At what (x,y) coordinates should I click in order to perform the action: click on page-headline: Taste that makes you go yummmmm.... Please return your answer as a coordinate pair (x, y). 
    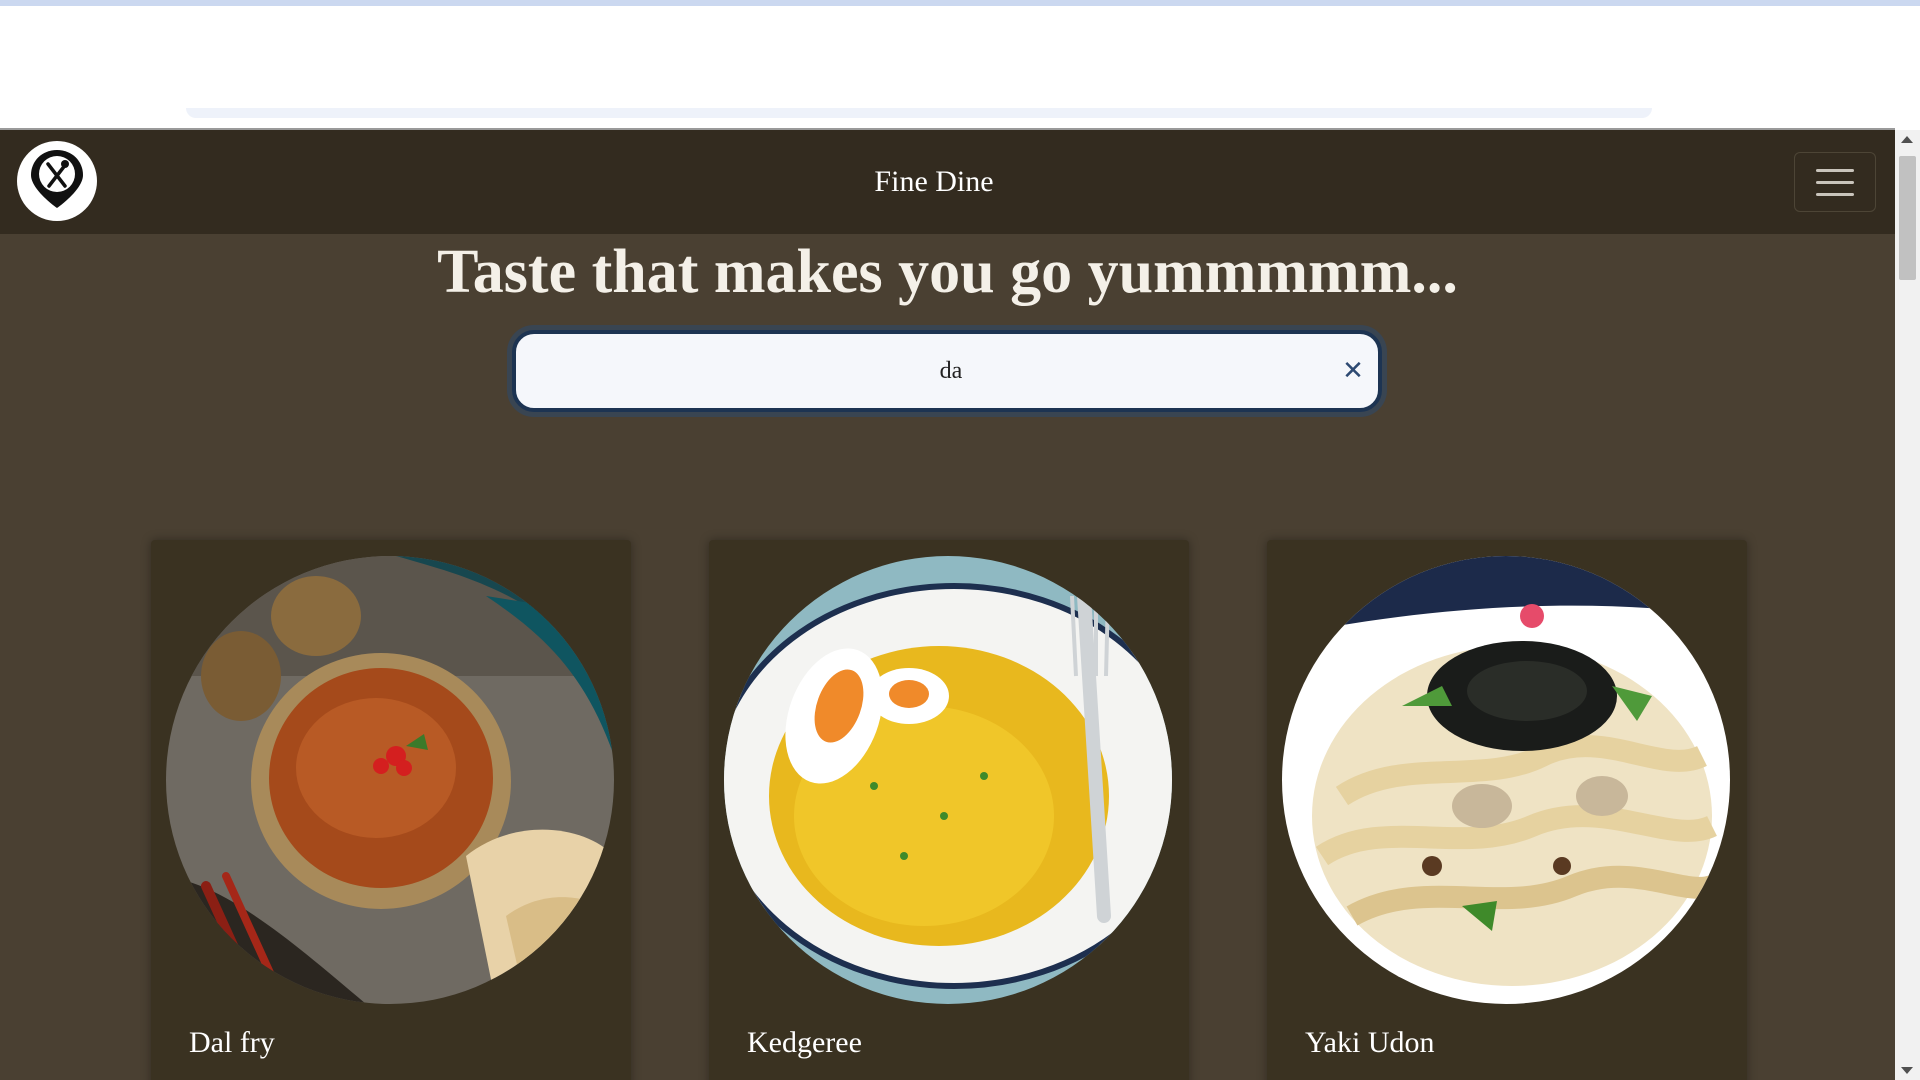
    Looking at the image, I should click on (947, 272).